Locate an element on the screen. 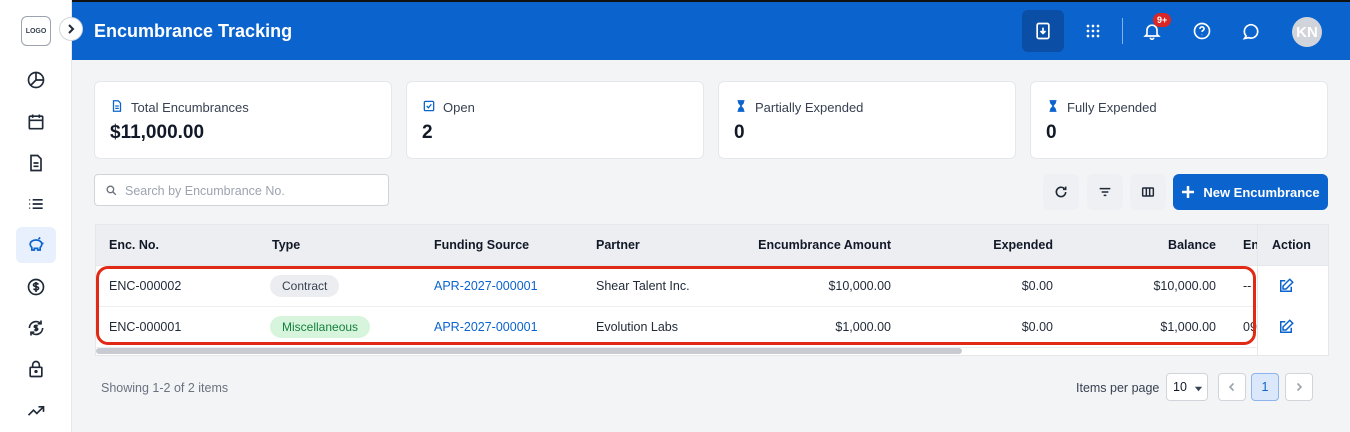 The width and height of the screenshot is (1350, 432). refresh-icon is located at coordinates (1061, 192).